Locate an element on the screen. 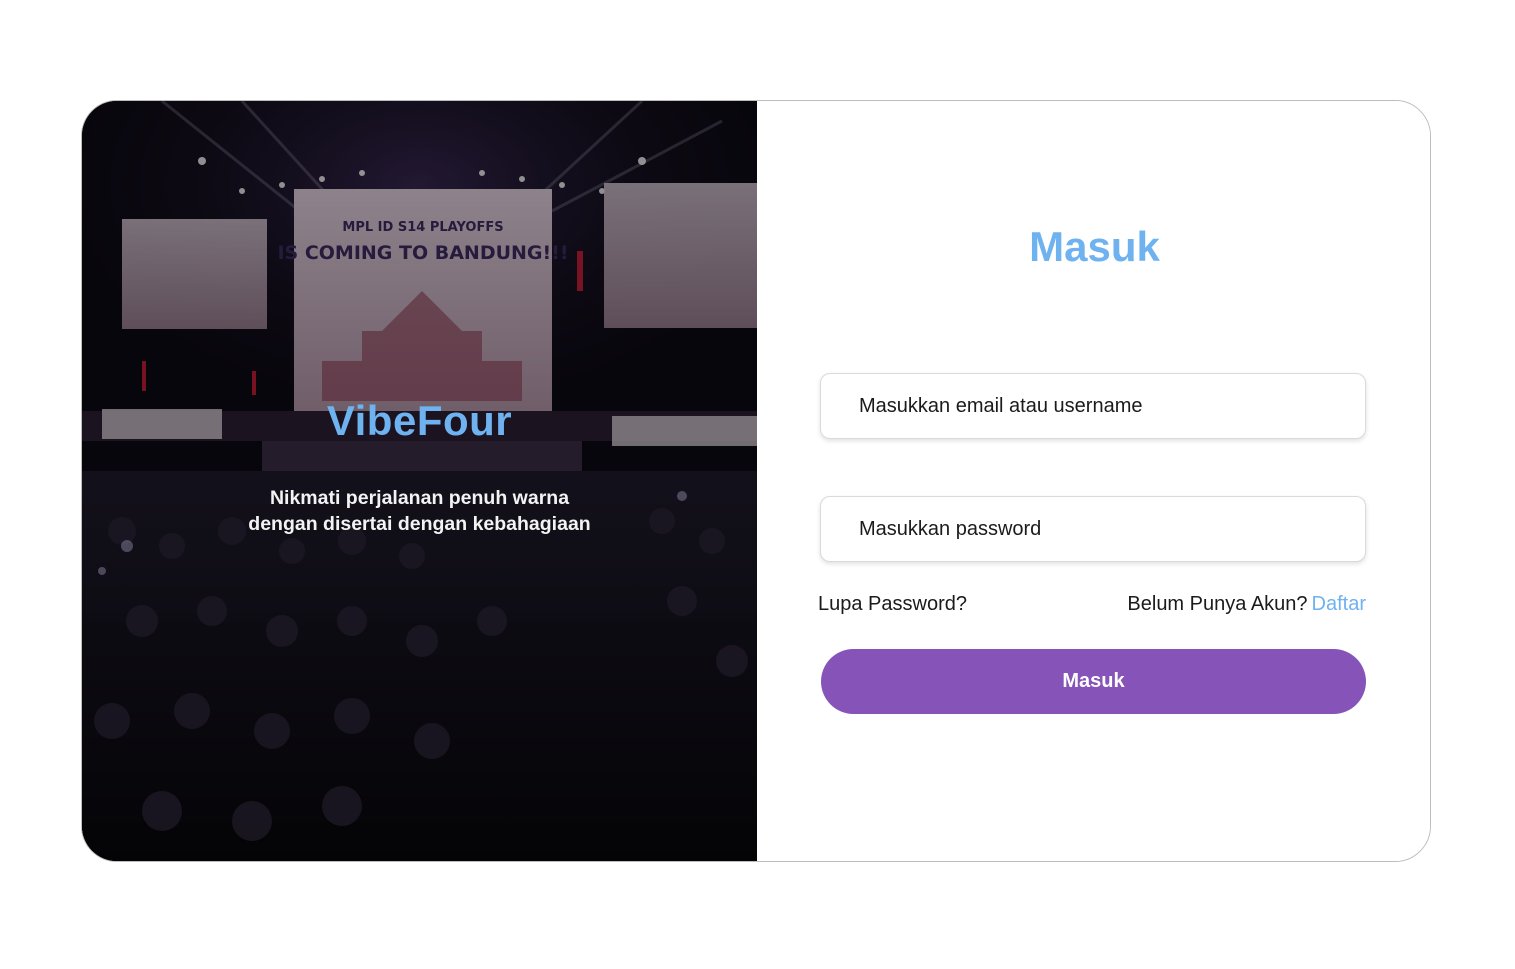 This screenshot has height=969, width=1515. tagline-line-1: Nikmati perjalanan penuh warna is located at coordinates (419, 498).